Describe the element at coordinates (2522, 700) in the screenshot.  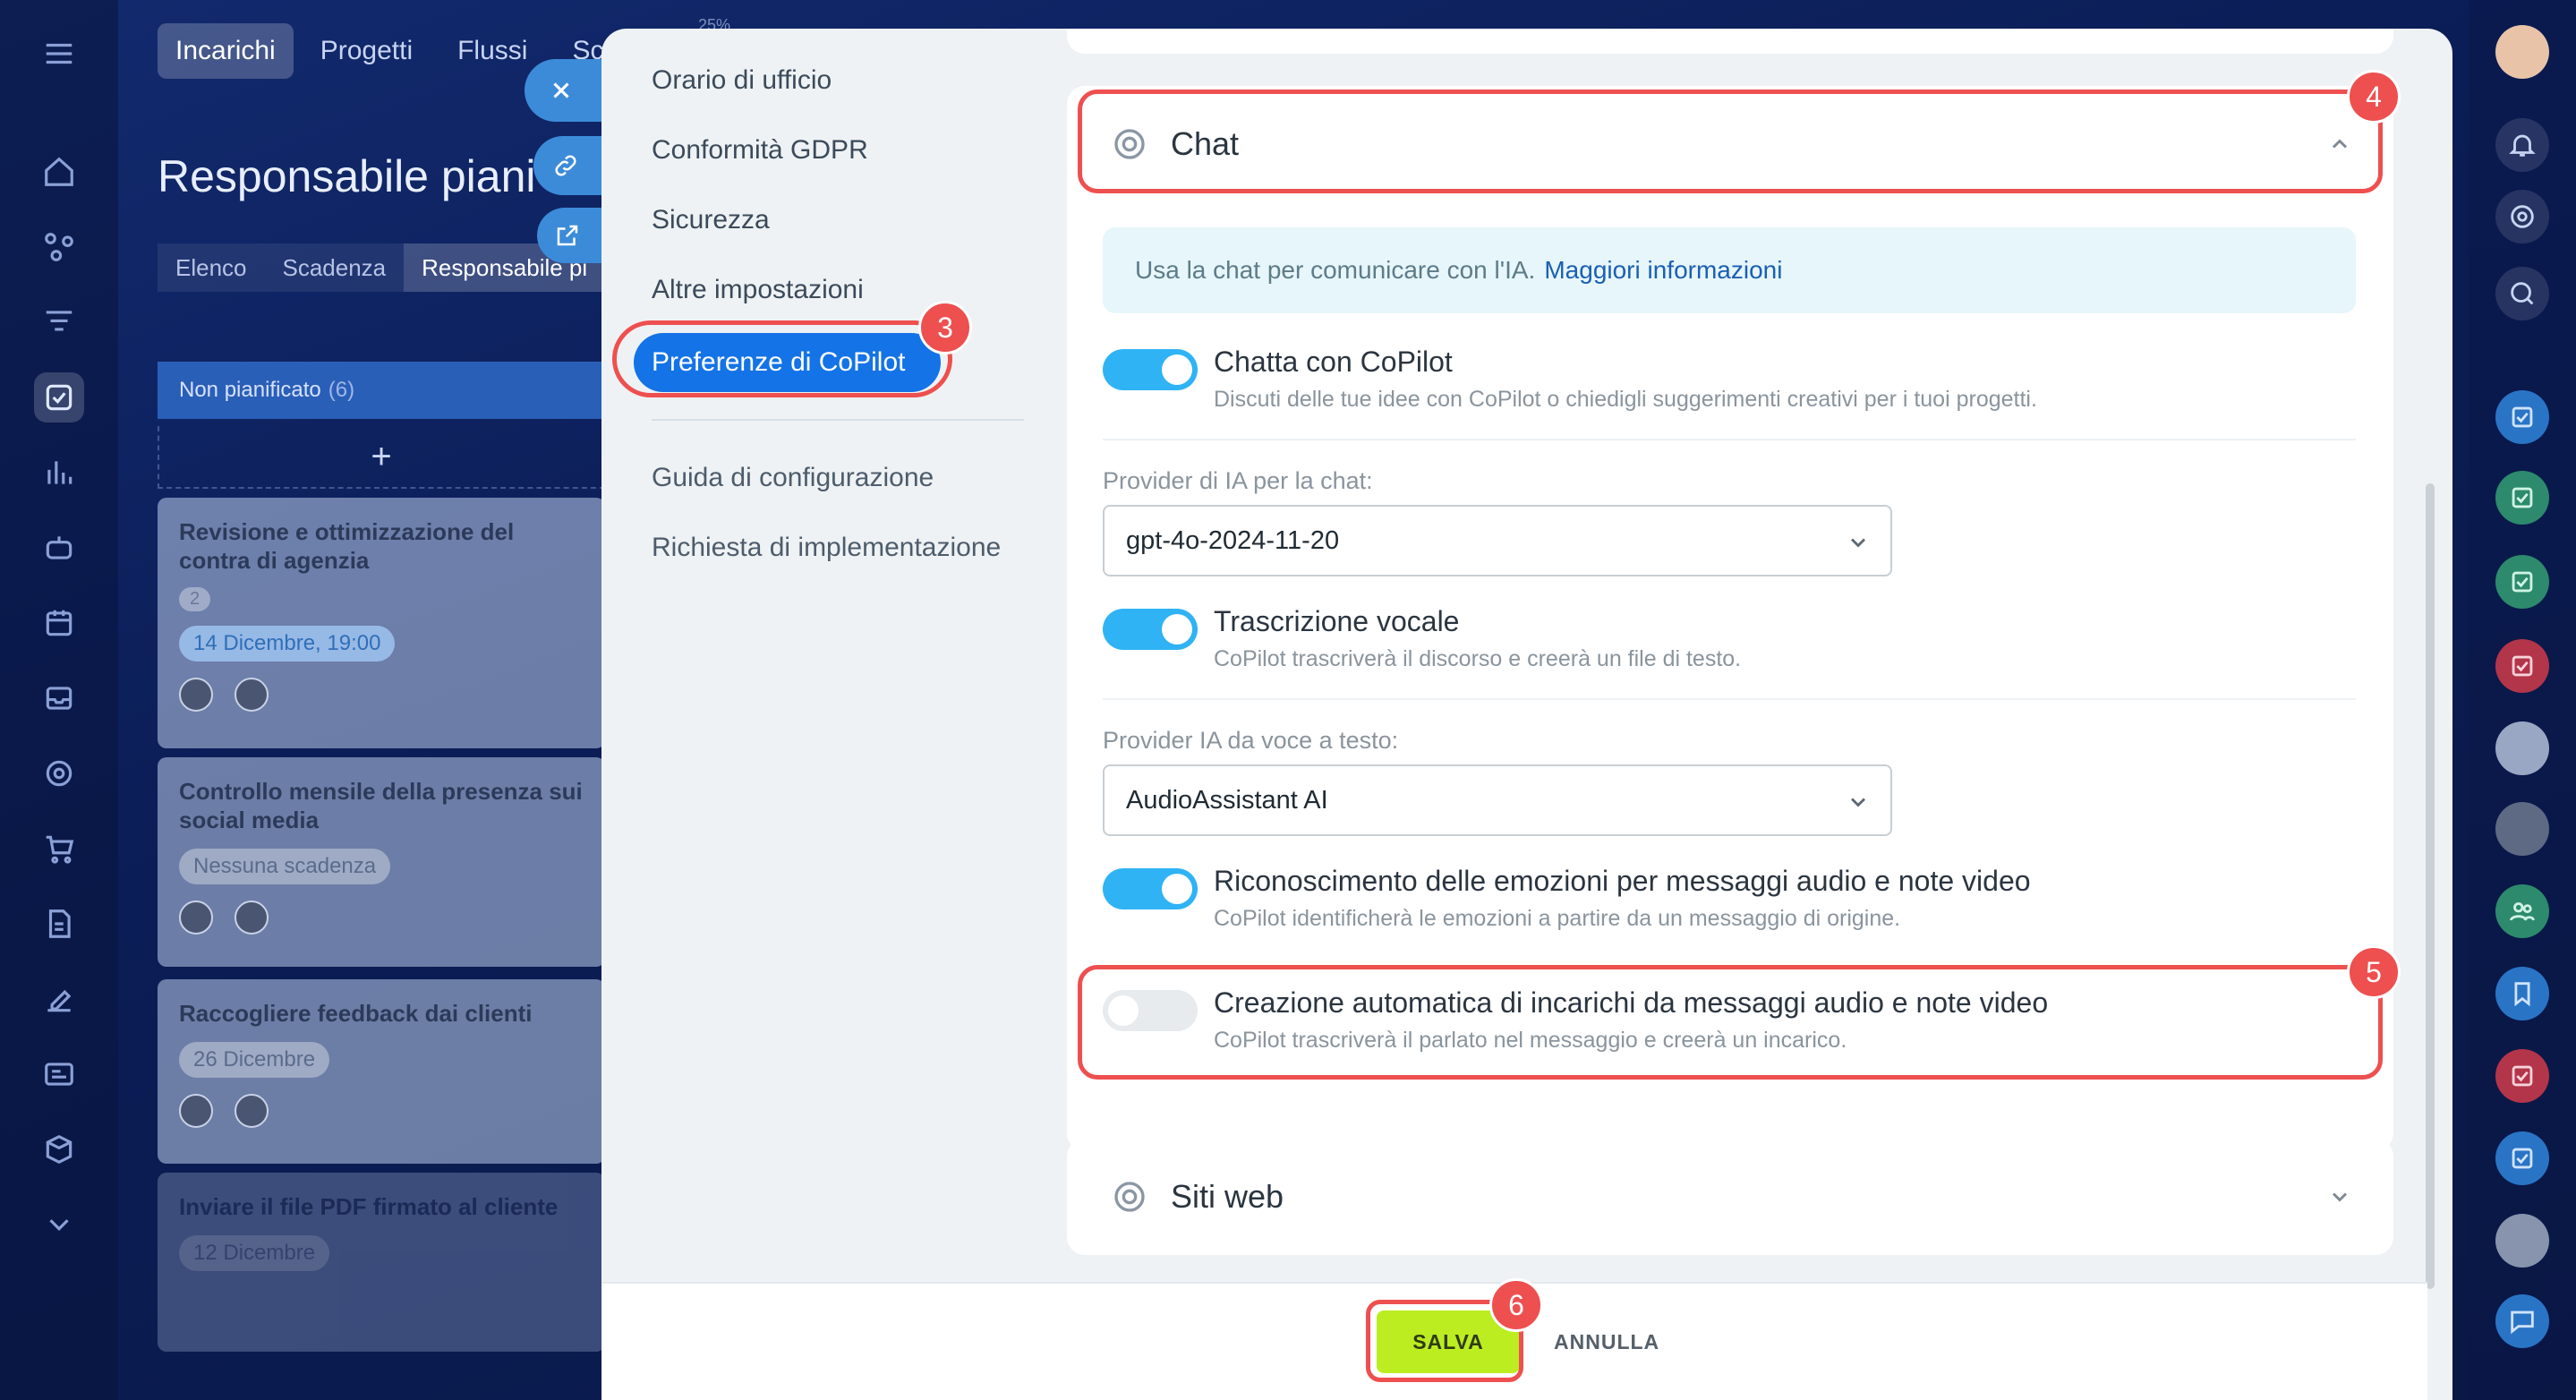
I see `right-sidebar` at that location.